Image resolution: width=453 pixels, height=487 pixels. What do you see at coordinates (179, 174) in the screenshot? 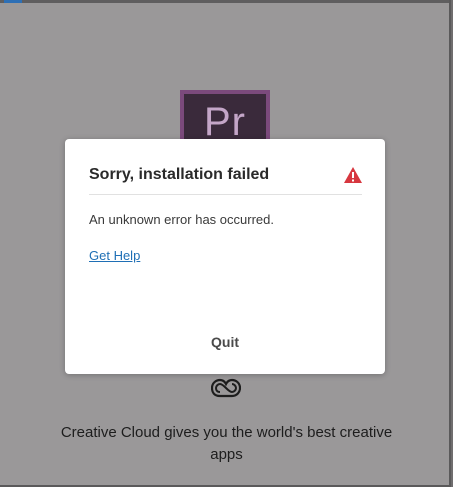
I see `dialog-title: Sorry, installation failed` at bounding box center [179, 174].